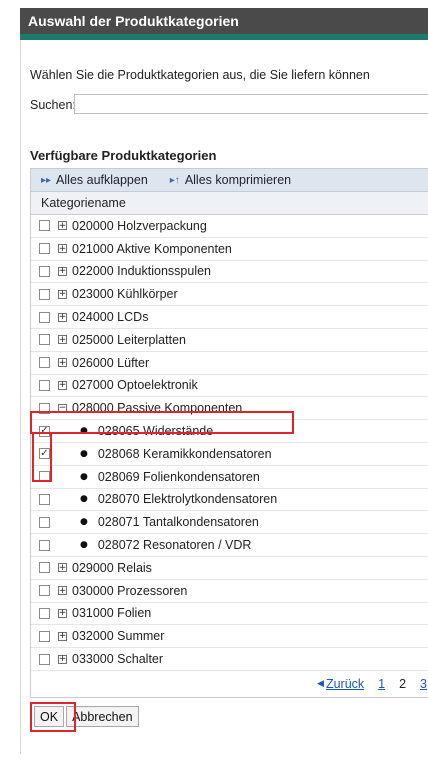 The width and height of the screenshot is (428, 763). What do you see at coordinates (229, 226) in the screenshot?
I see `category-row: +020000 Holzverpackung` at bounding box center [229, 226].